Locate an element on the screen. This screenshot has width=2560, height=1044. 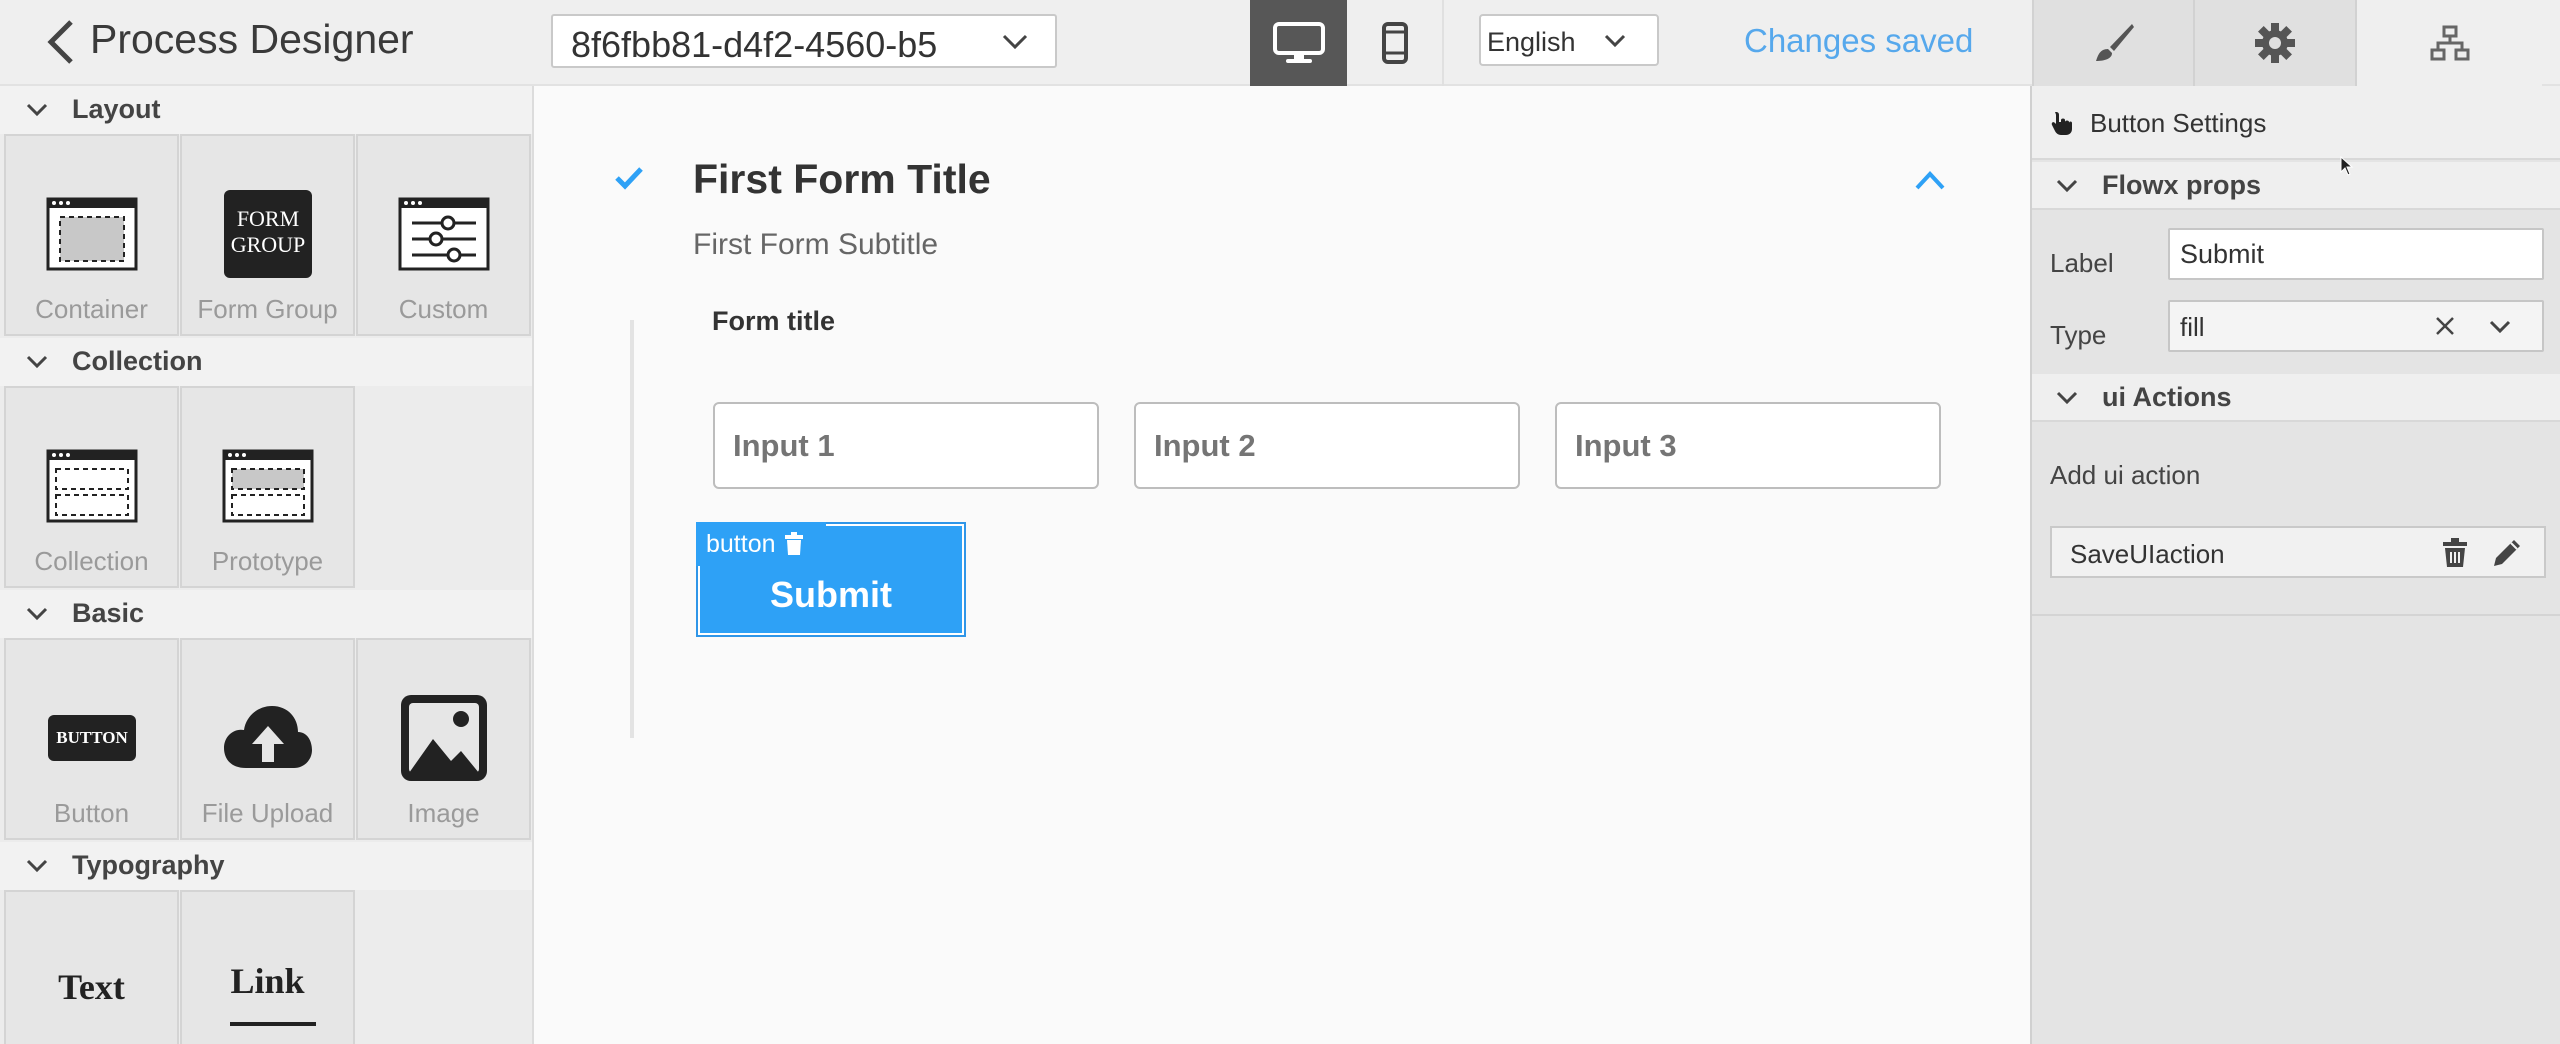
group-title: ui Actions is located at coordinates (2167, 397).